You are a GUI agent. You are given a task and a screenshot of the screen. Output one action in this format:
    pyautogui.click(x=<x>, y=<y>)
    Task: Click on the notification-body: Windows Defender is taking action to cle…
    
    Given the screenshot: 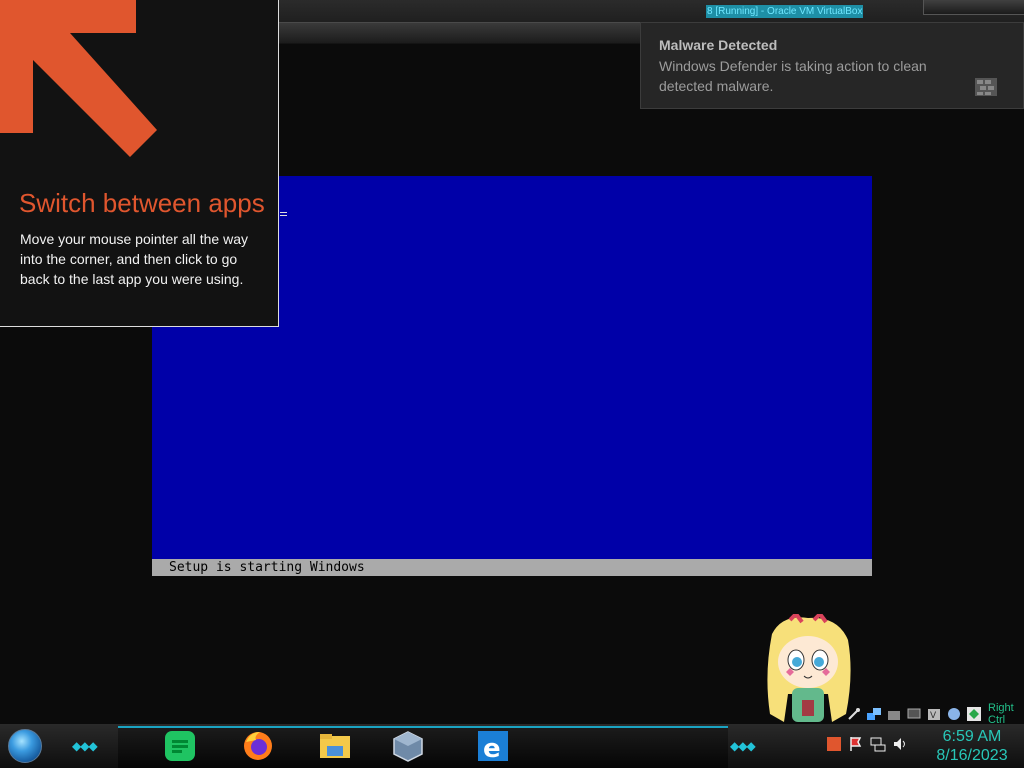 What is the action you would take?
    pyautogui.click(x=793, y=76)
    